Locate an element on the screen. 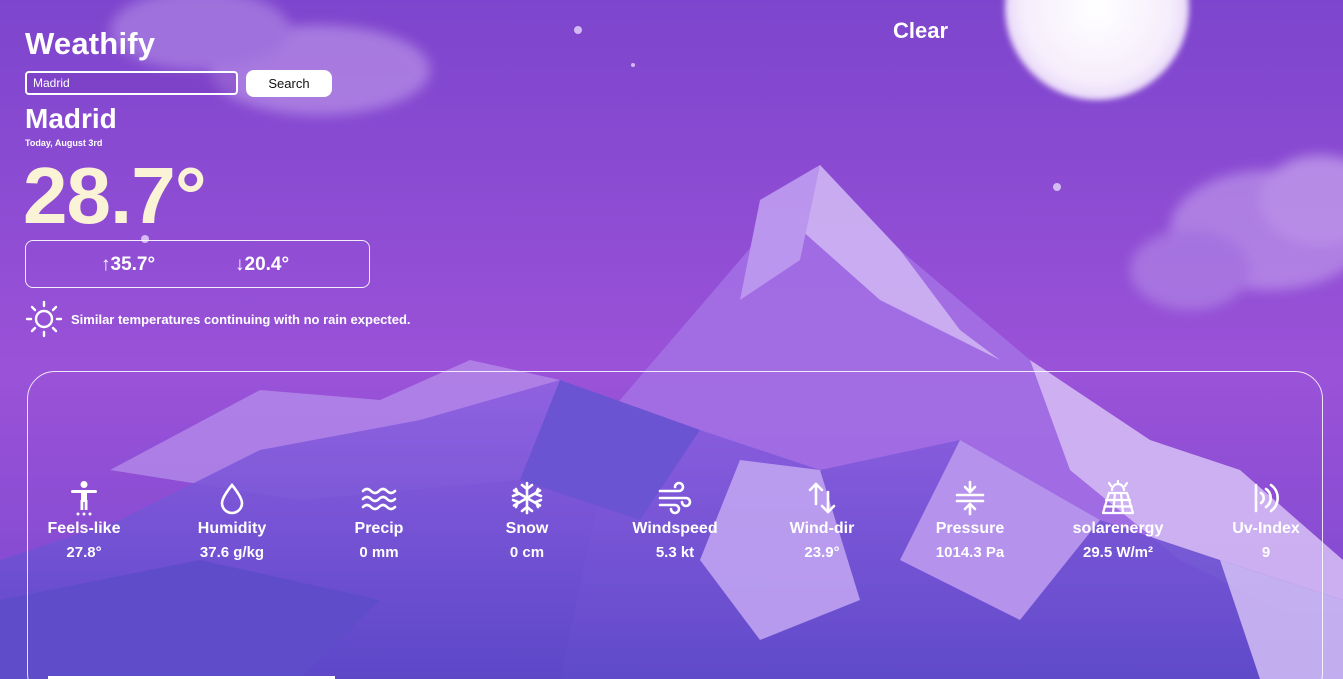 This screenshot has height=679, width=1343. compress-icon is located at coordinates (970, 498).